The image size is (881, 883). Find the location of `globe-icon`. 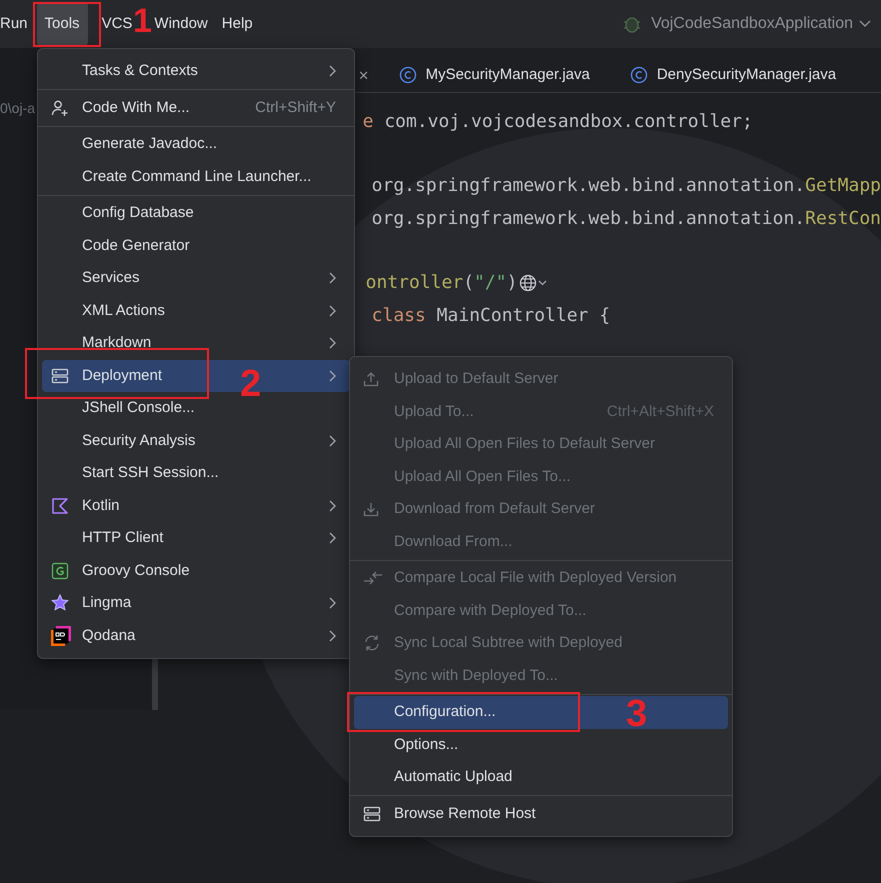

globe-icon is located at coordinates (534, 282).